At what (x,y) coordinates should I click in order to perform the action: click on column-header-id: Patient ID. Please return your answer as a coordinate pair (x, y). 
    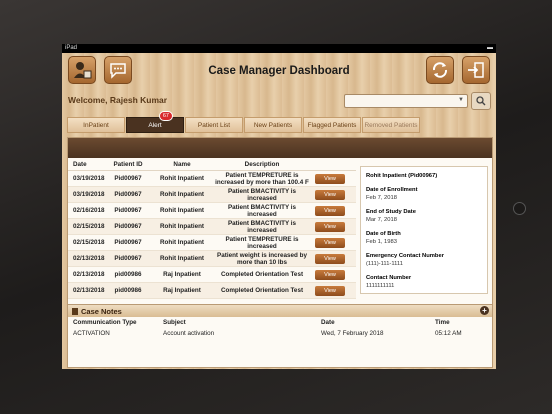
    Looking at the image, I should click on (128, 164).